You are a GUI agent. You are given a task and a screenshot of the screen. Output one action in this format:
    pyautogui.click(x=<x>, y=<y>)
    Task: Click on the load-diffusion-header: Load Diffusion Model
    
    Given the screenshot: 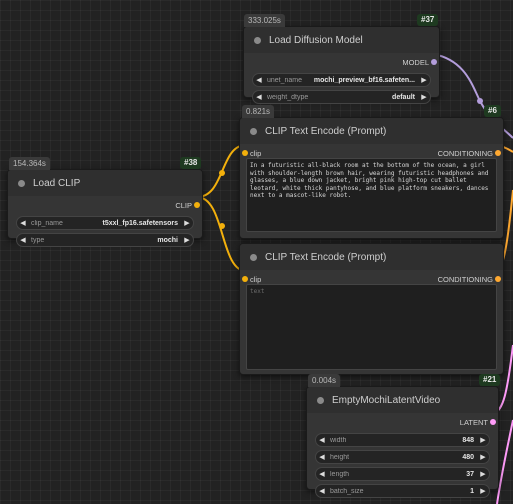 What is the action you would take?
    pyautogui.click(x=341, y=40)
    